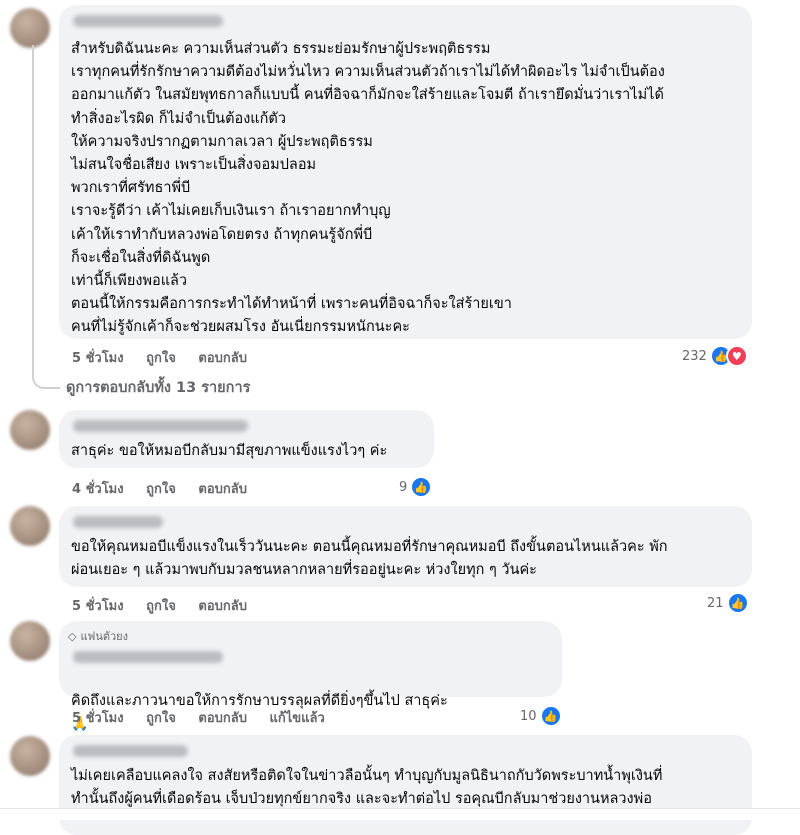 This screenshot has width=800, height=835. I want to click on badge-label: แฟนตัวยง, so click(104, 636).